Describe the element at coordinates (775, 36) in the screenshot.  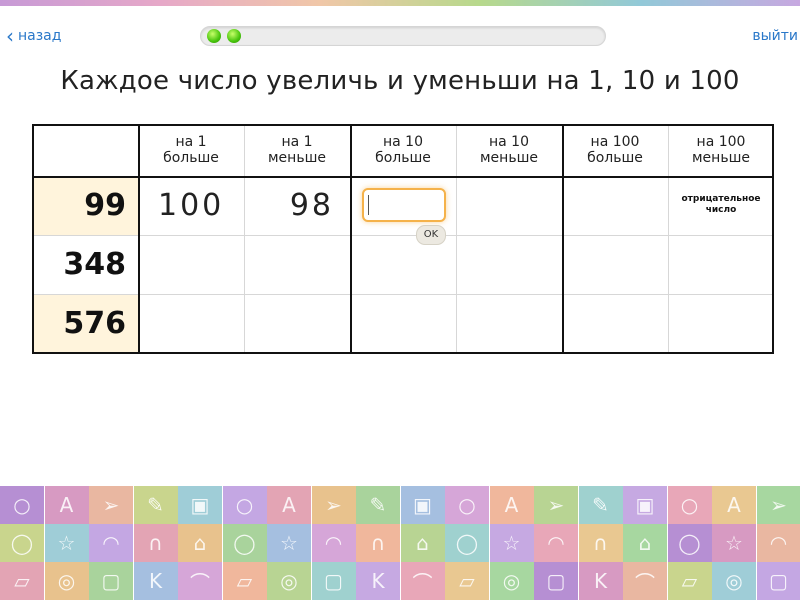
I see `exit-button: выйти` at that location.